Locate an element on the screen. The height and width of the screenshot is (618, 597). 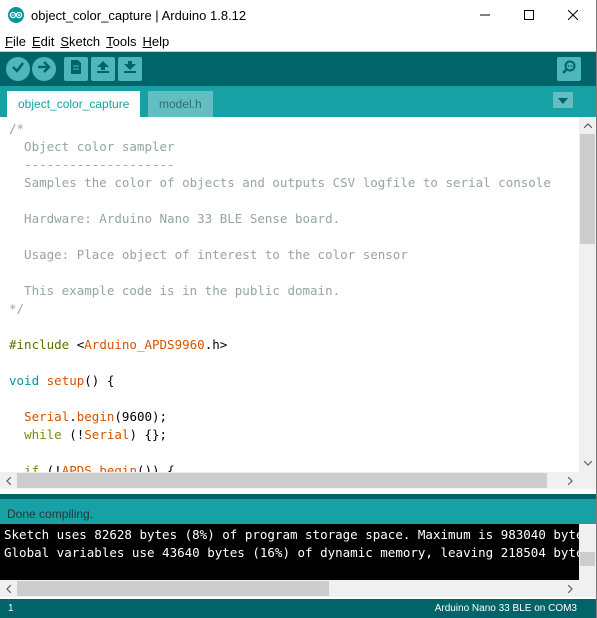
console-scroll-right-icon is located at coordinates (570, 588).